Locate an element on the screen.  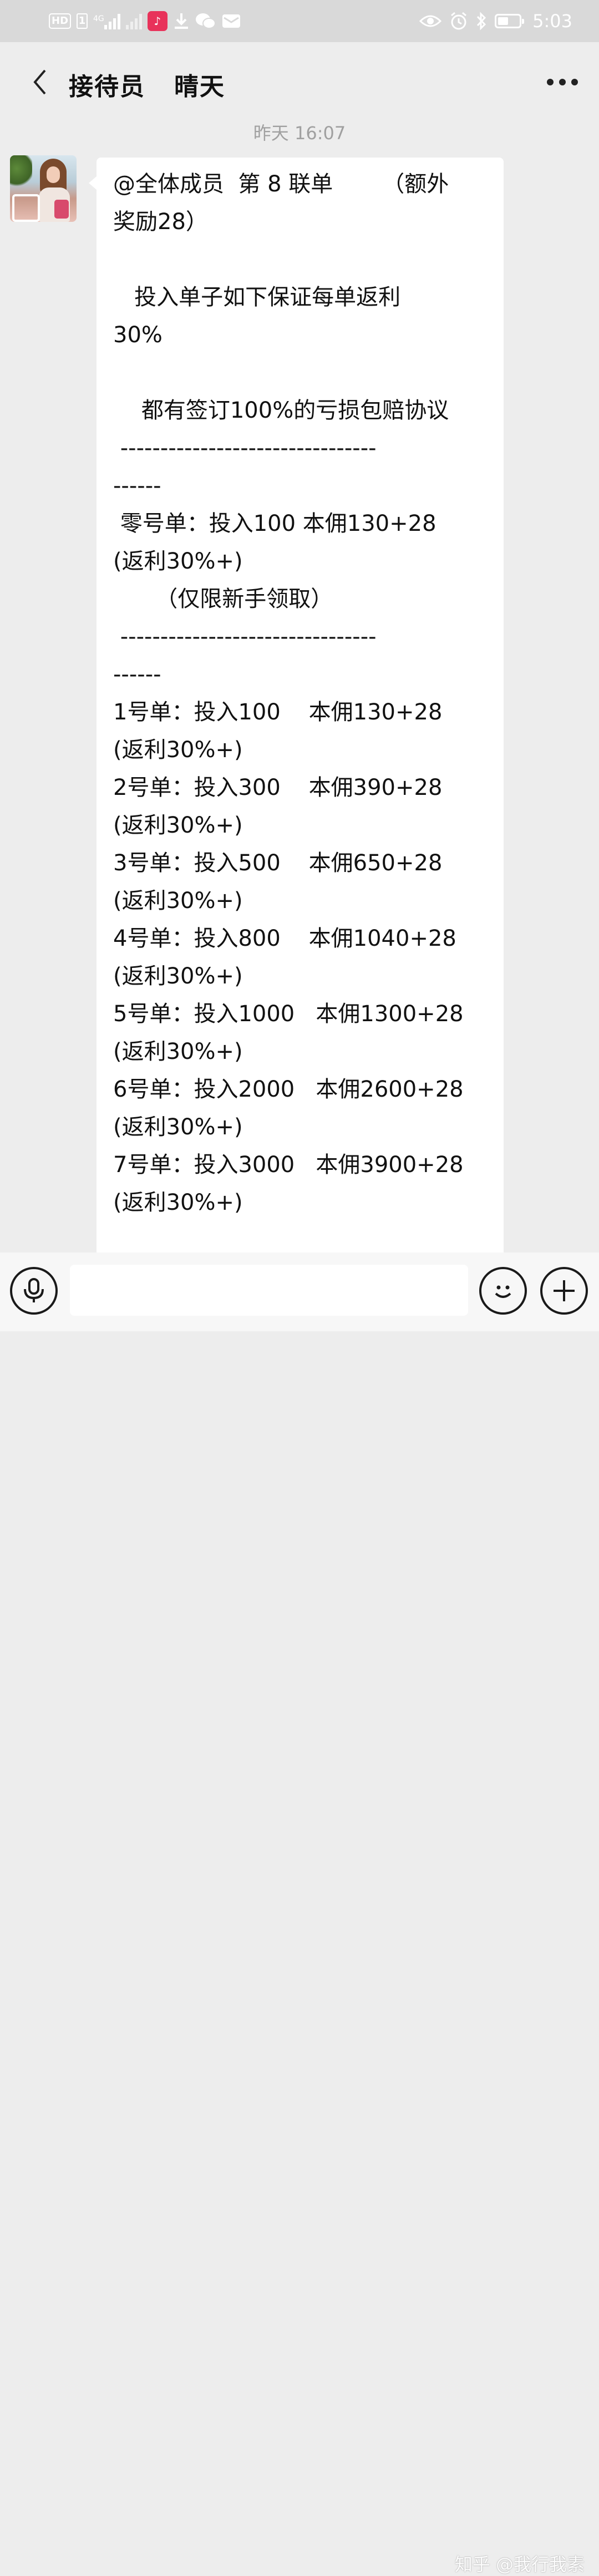
status-bar-right: 5:03 is located at coordinates (495, 21).